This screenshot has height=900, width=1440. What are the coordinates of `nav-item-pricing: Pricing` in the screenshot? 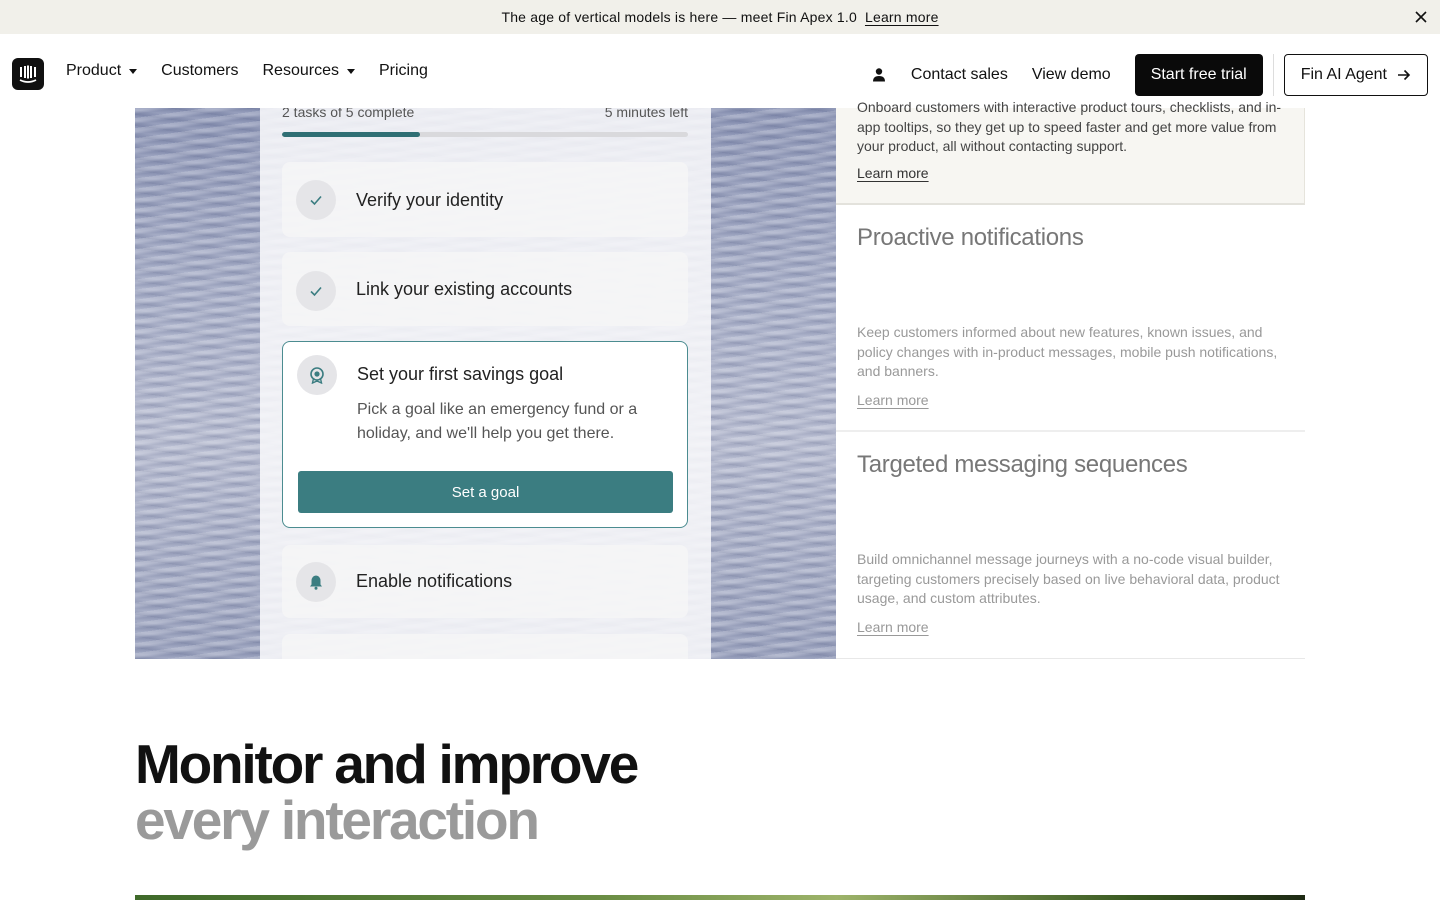 It's located at (403, 71).